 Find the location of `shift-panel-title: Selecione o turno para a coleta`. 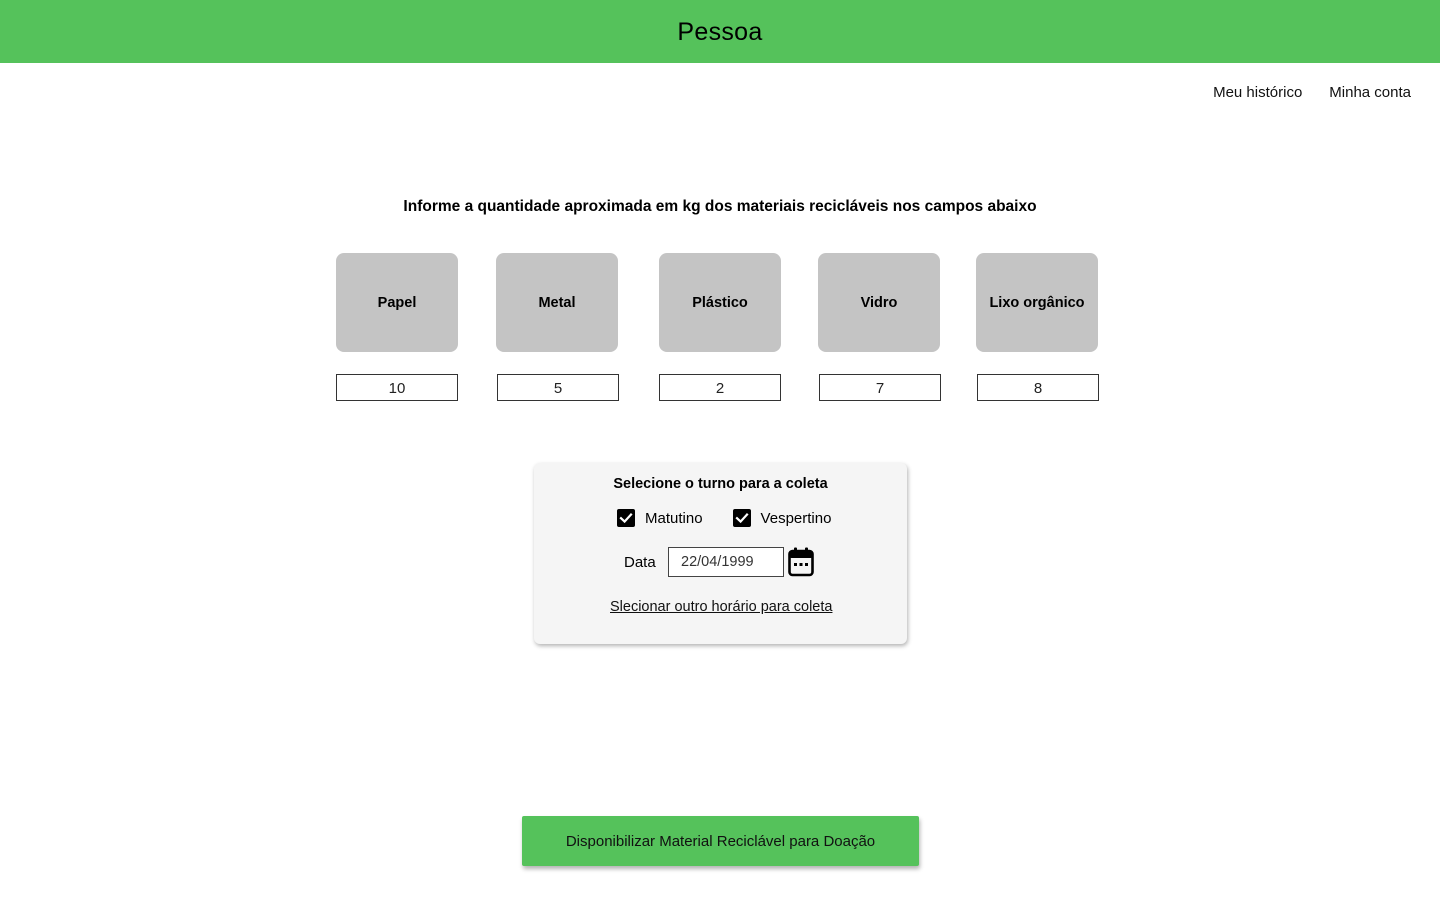

shift-panel-title: Selecione o turno para a coleta is located at coordinates (720, 484).